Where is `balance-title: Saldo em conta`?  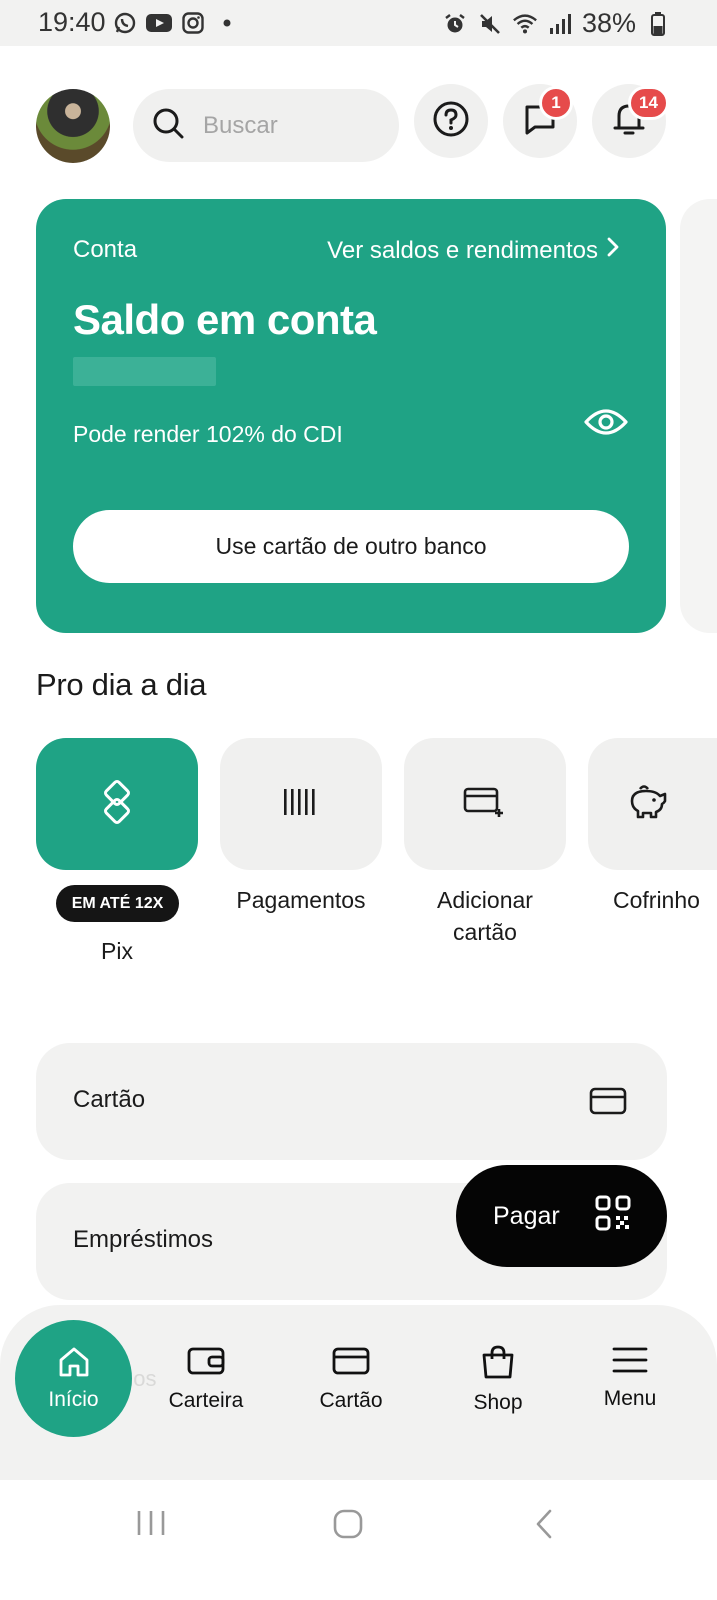 balance-title: Saldo em conta is located at coordinates (225, 319).